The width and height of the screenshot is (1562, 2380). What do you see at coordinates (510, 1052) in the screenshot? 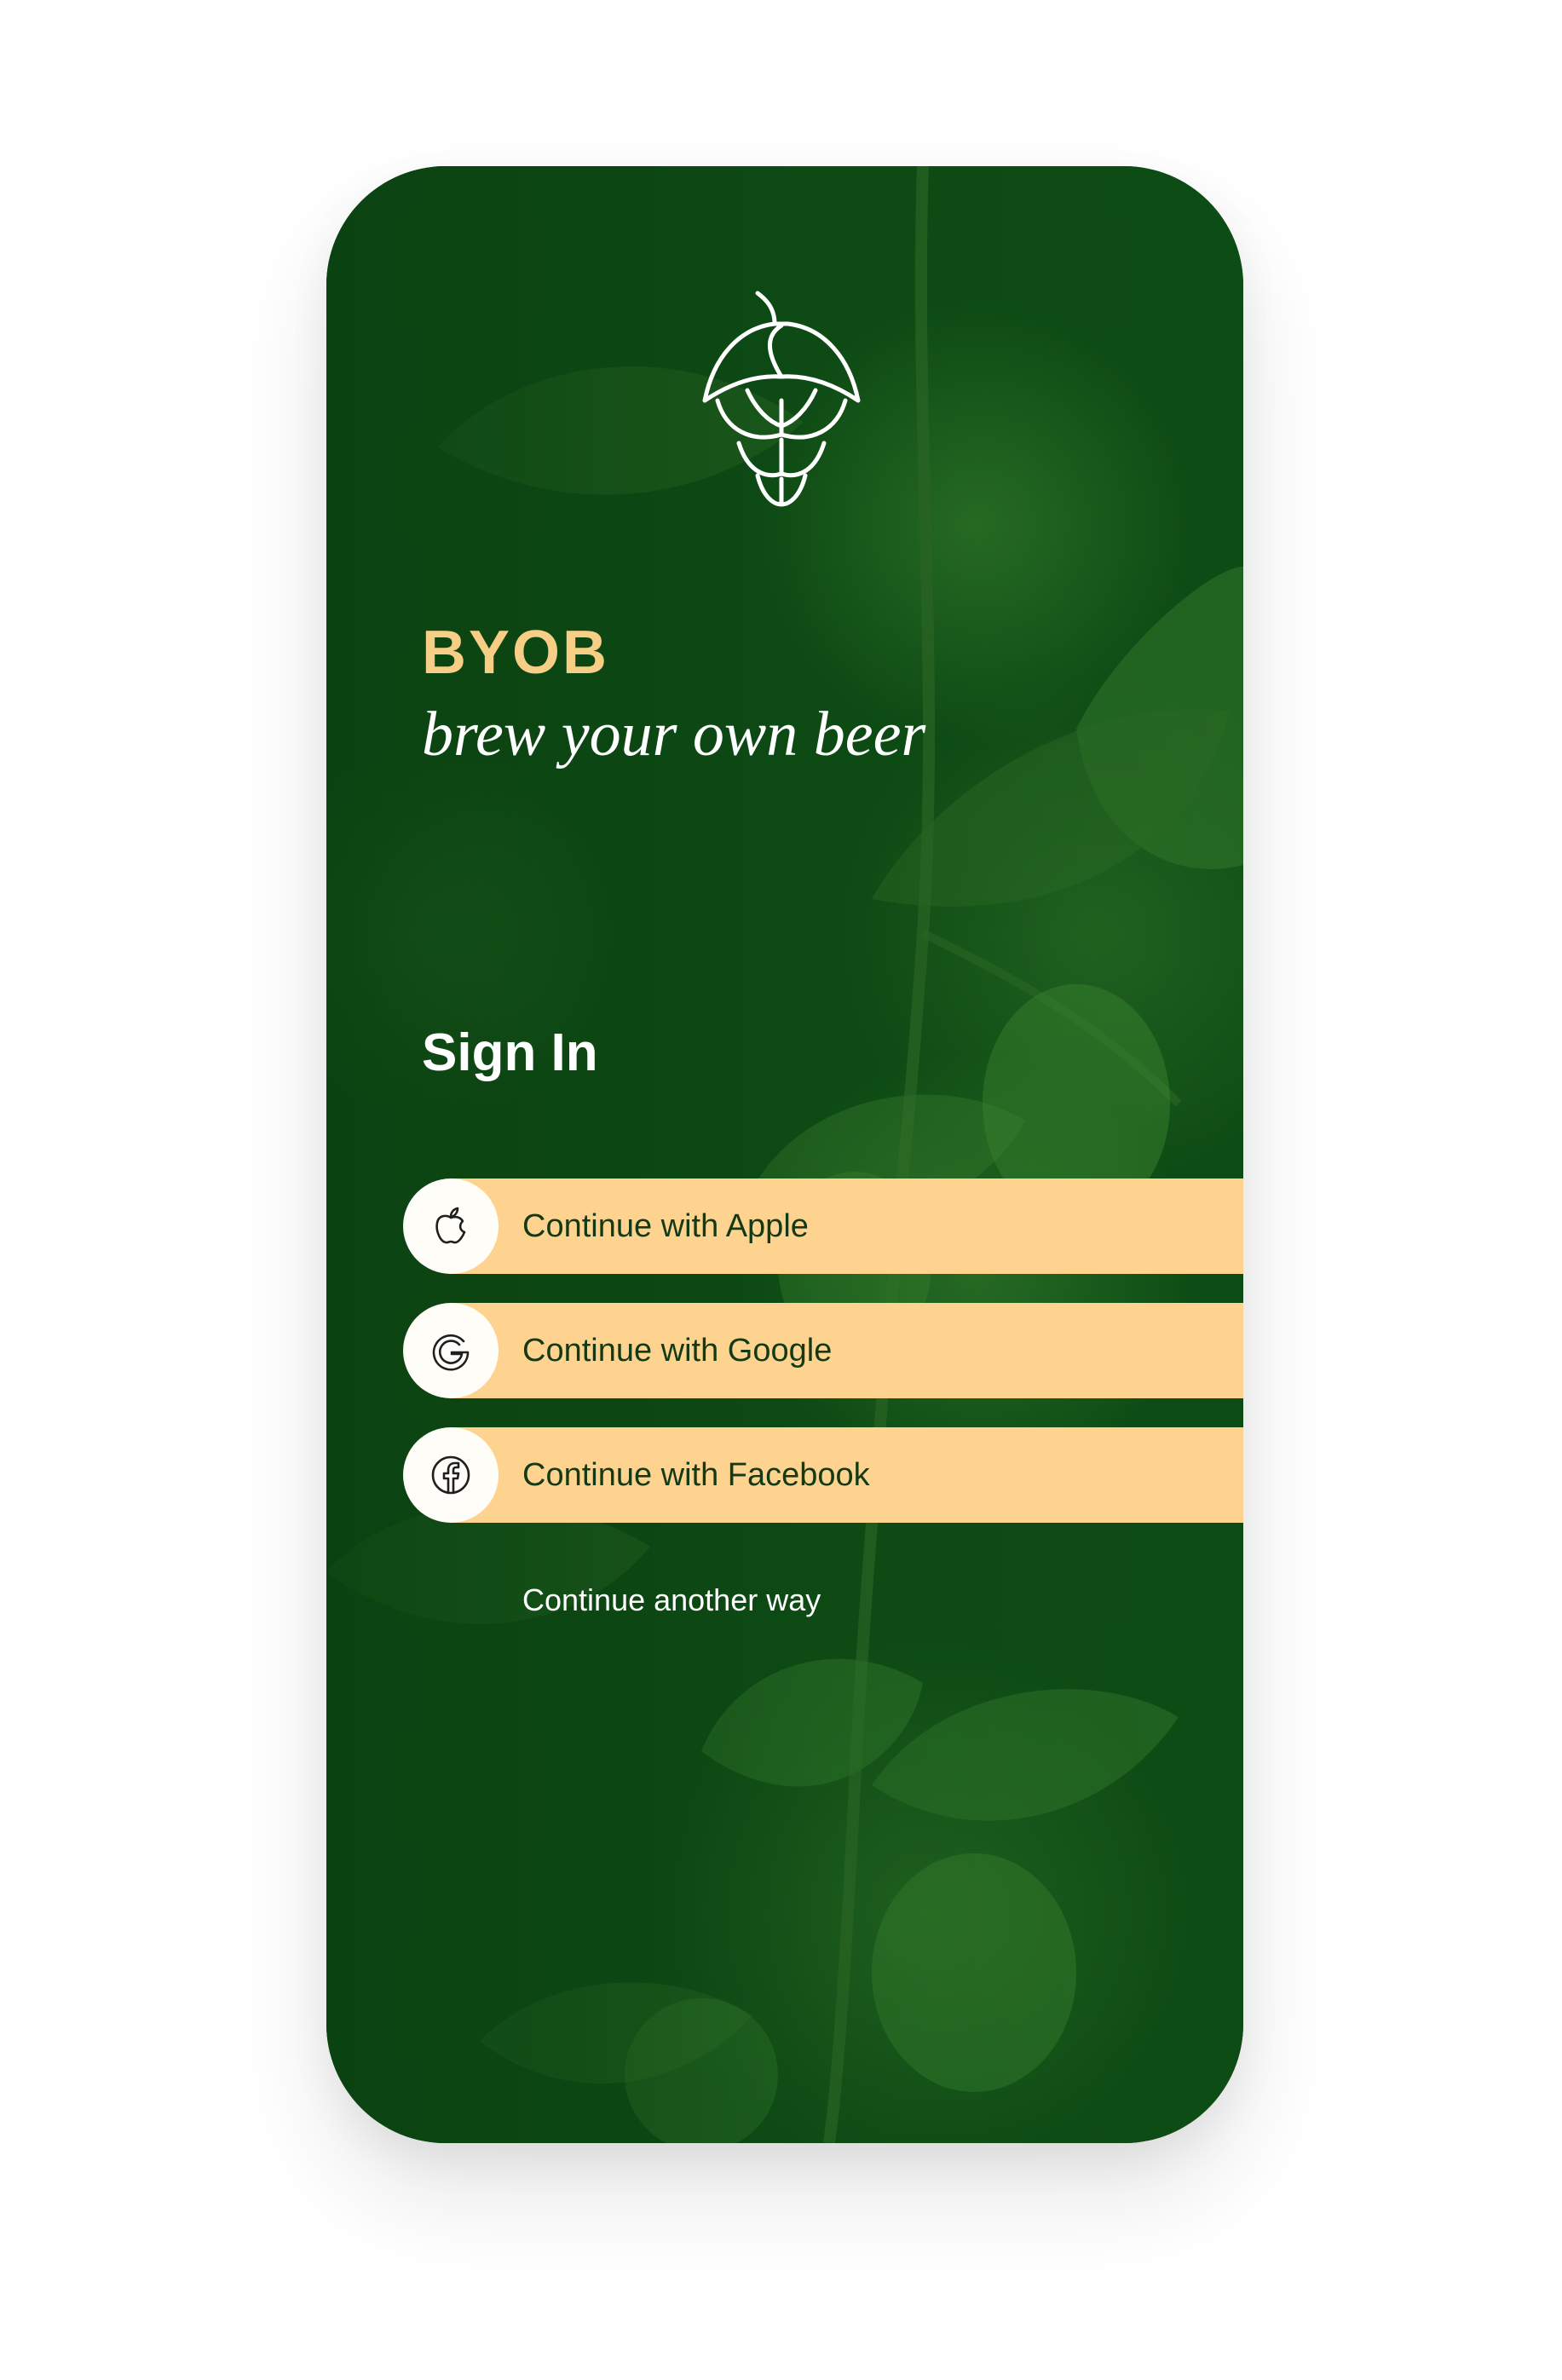
I see `sign-in-title: Sign In` at bounding box center [510, 1052].